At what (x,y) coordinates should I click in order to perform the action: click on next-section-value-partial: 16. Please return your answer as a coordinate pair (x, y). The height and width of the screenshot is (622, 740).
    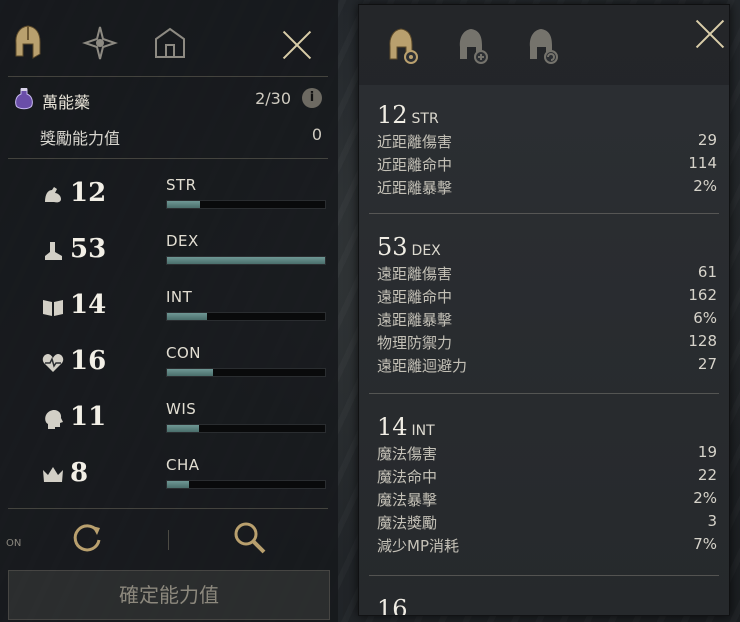
    Looking at the image, I should click on (392, 605).